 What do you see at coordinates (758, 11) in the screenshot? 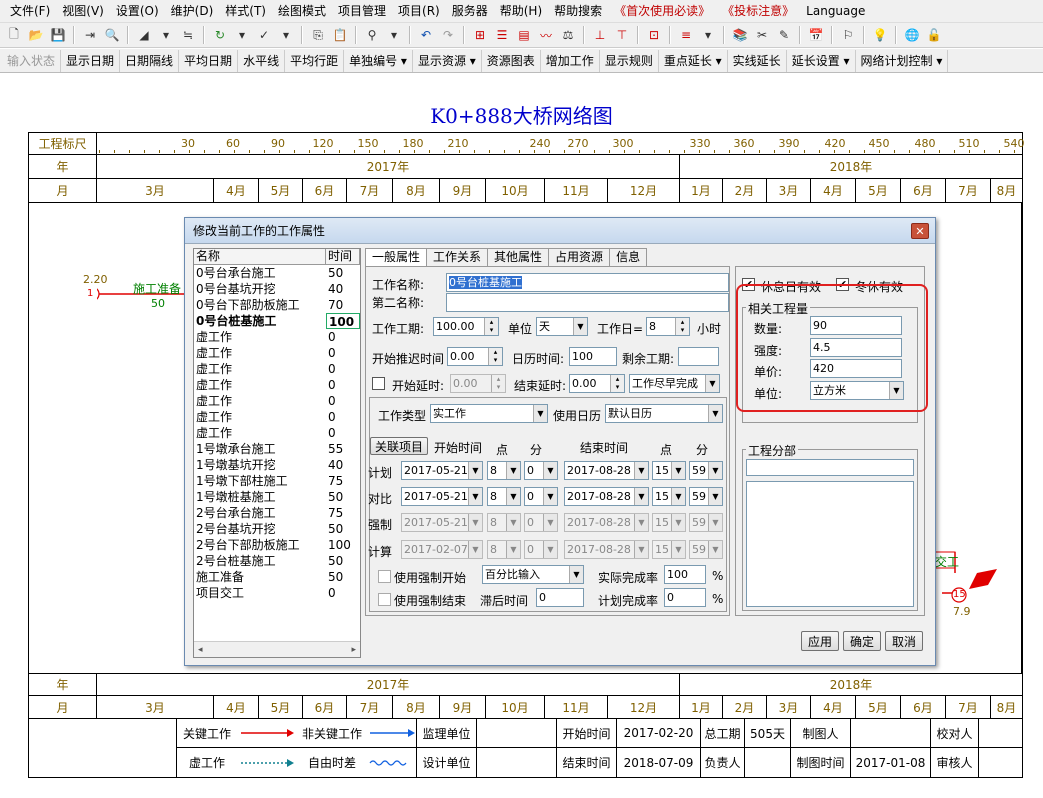
I see `menu-bid-notes: 《投标注意》` at bounding box center [758, 11].